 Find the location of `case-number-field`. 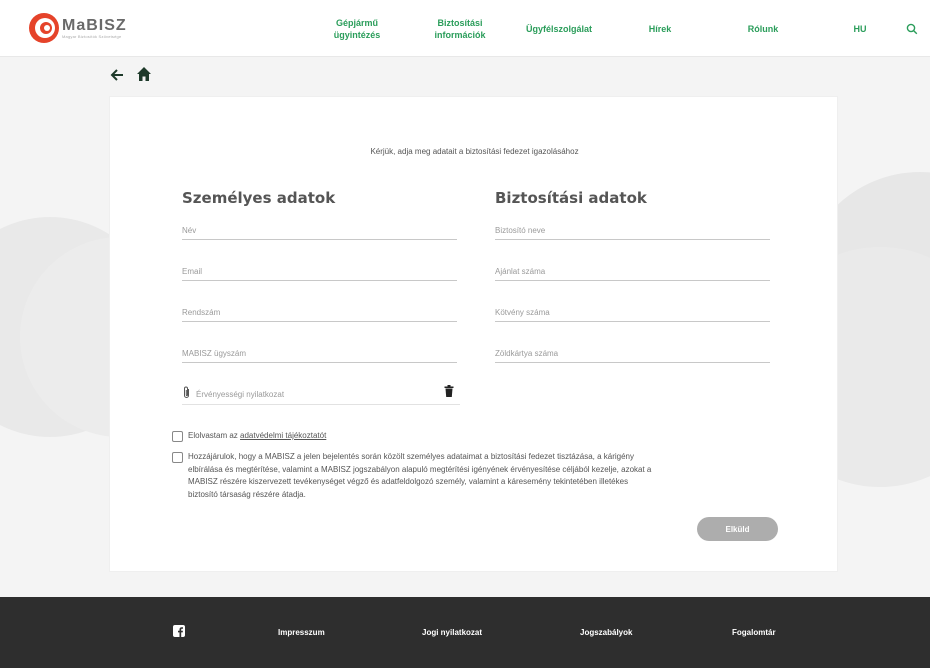

case-number-field is located at coordinates (319, 353).